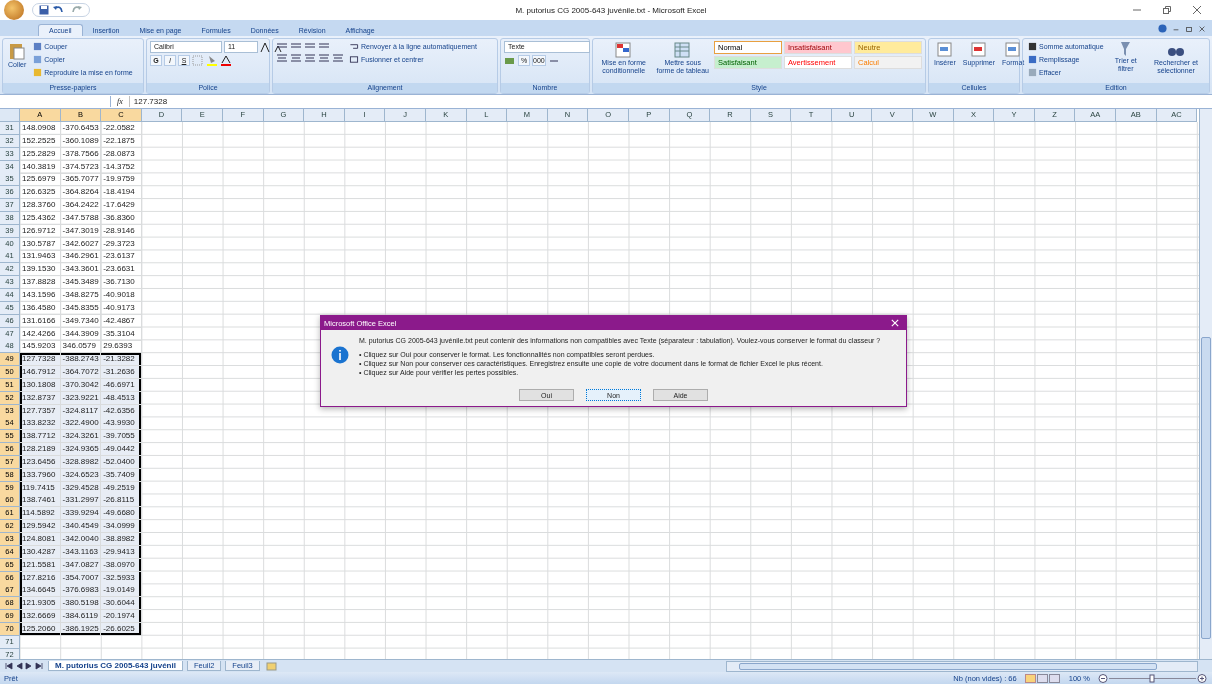  I want to click on table-cell: -19.9759, so click(121, 180).